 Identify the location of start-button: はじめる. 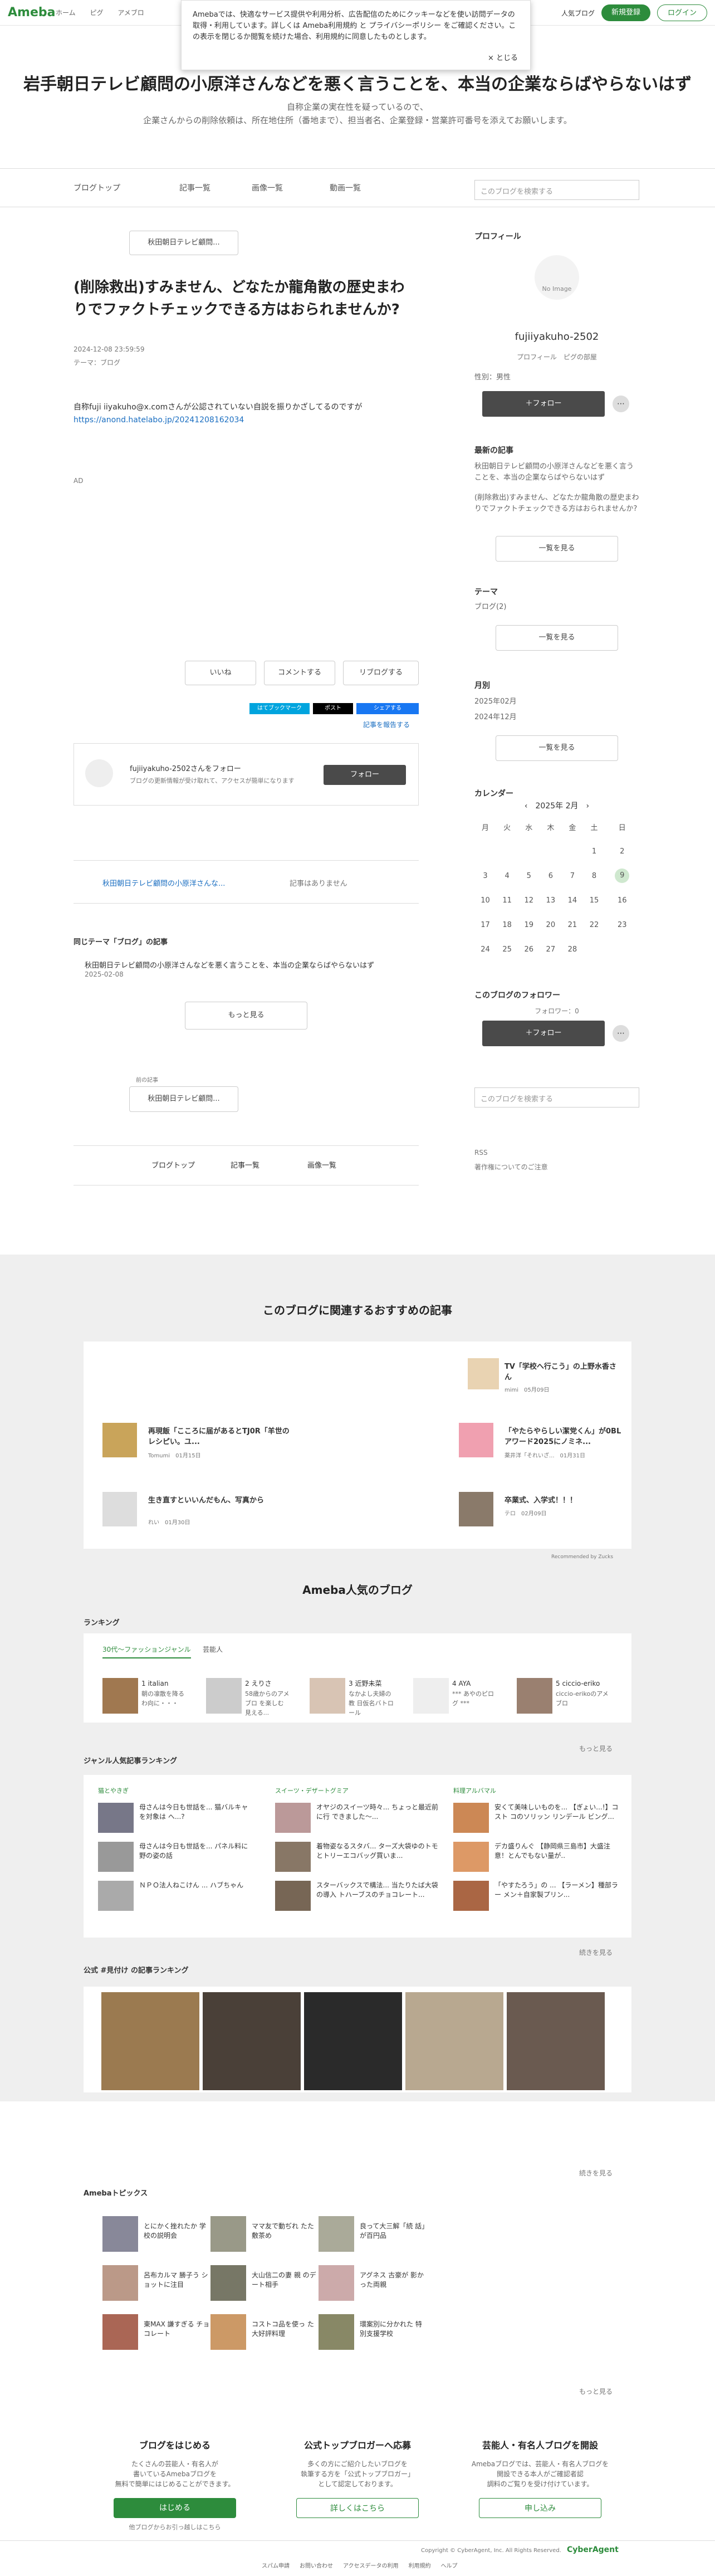
(175, 2508).